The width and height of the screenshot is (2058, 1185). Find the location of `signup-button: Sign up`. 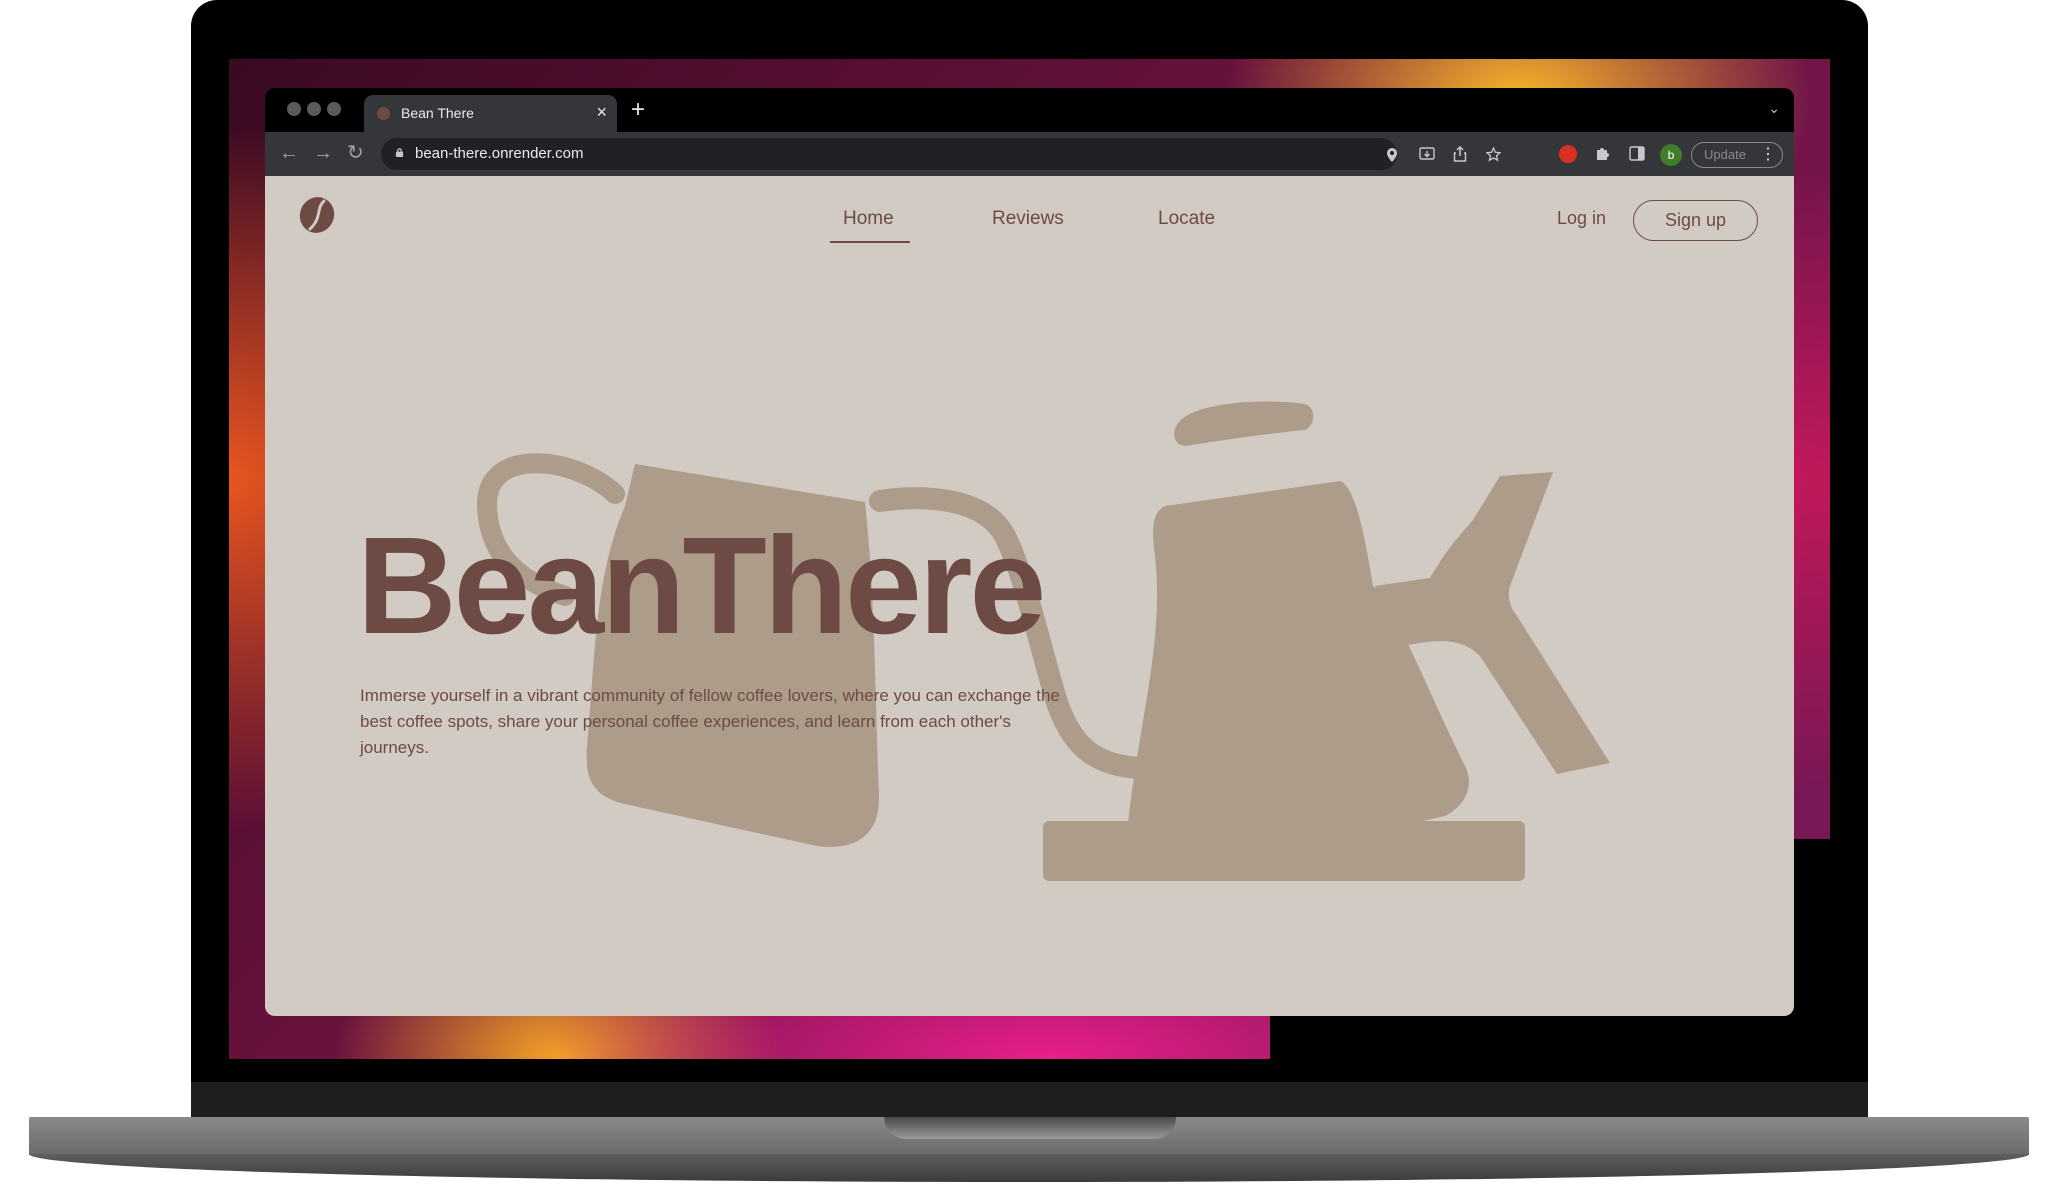

signup-button: Sign up is located at coordinates (1695, 220).